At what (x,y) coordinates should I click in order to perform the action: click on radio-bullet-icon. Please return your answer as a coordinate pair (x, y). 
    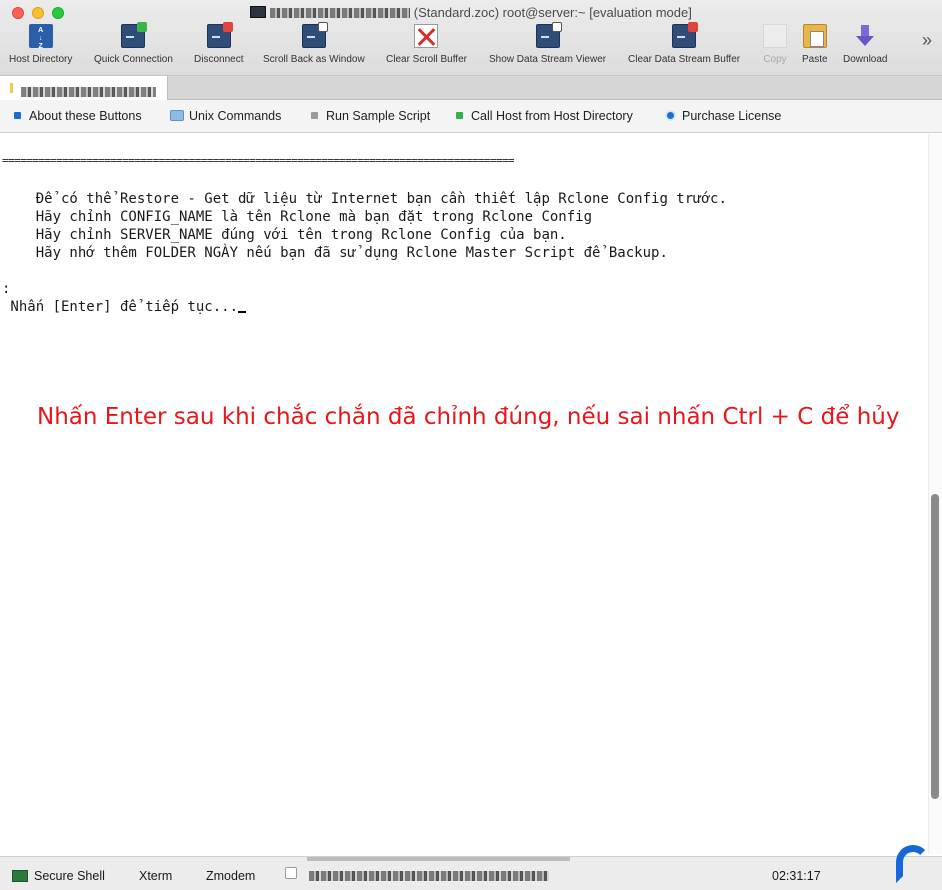
    Looking at the image, I should click on (670, 115).